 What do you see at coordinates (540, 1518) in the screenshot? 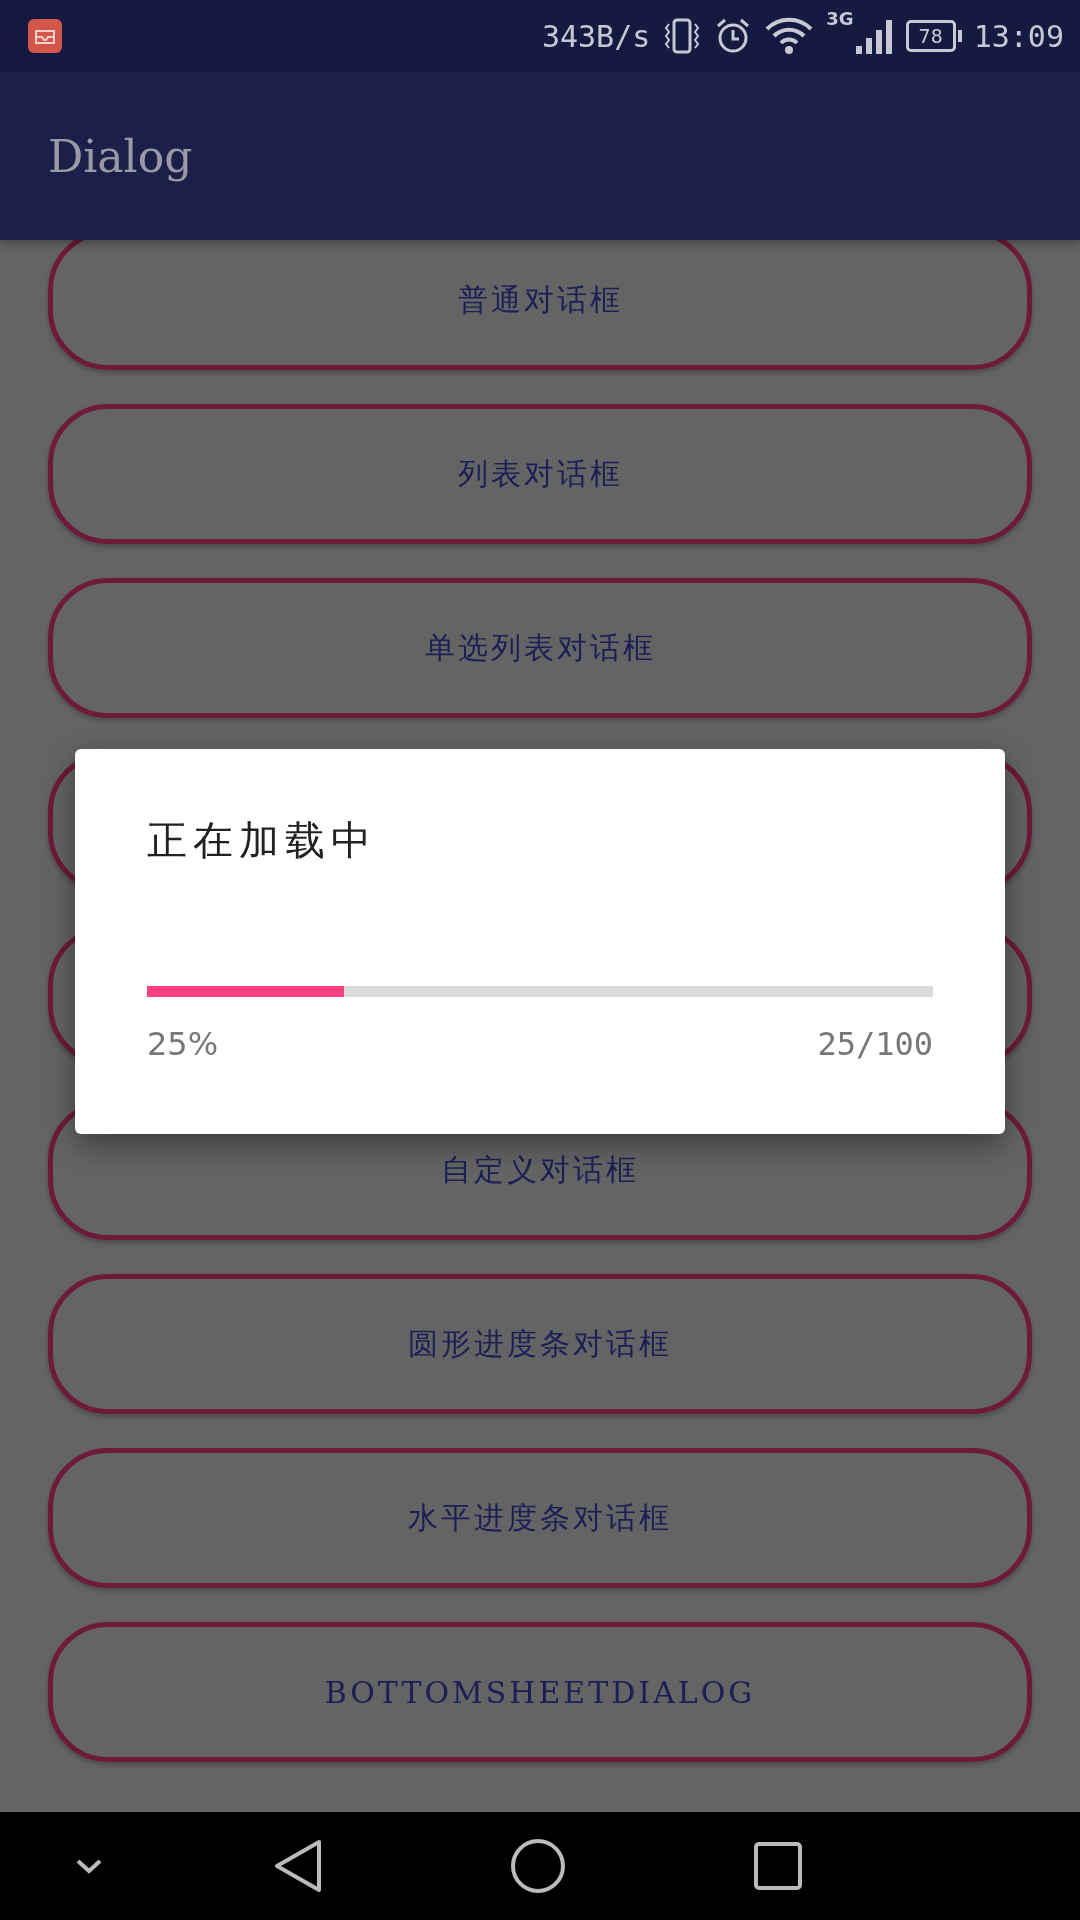
I see `dialog-button: 水平进度条对话框` at bounding box center [540, 1518].